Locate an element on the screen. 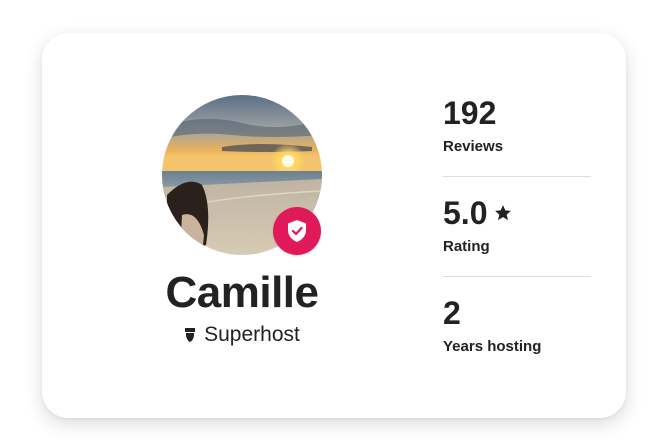  superhost-status: Superhost is located at coordinates (242, 335).